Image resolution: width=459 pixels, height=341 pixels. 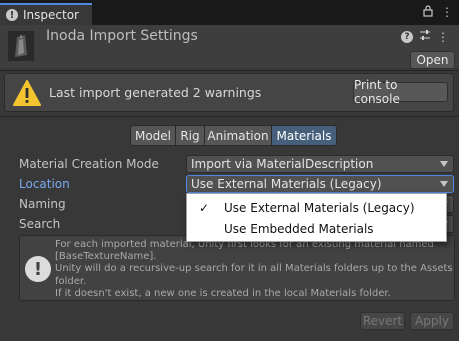 What do you see at coordinates (27, 93) in the screenshot?
I see `warning-icon` at bounding box center [27, 93].